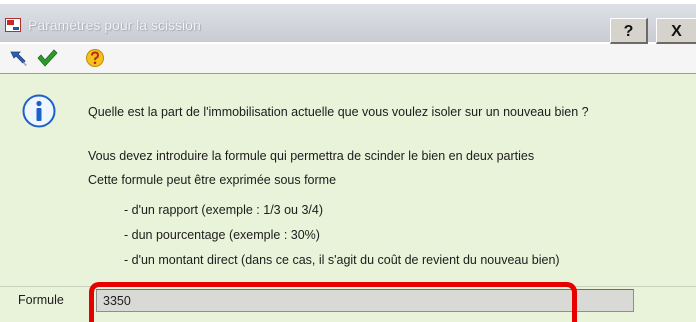 The width and height of the screenshot is (696, 322). What do you see at coordinates (47, 58) in the screenshot?
I see `checkmark-icon` at bounding box center [47, 58].